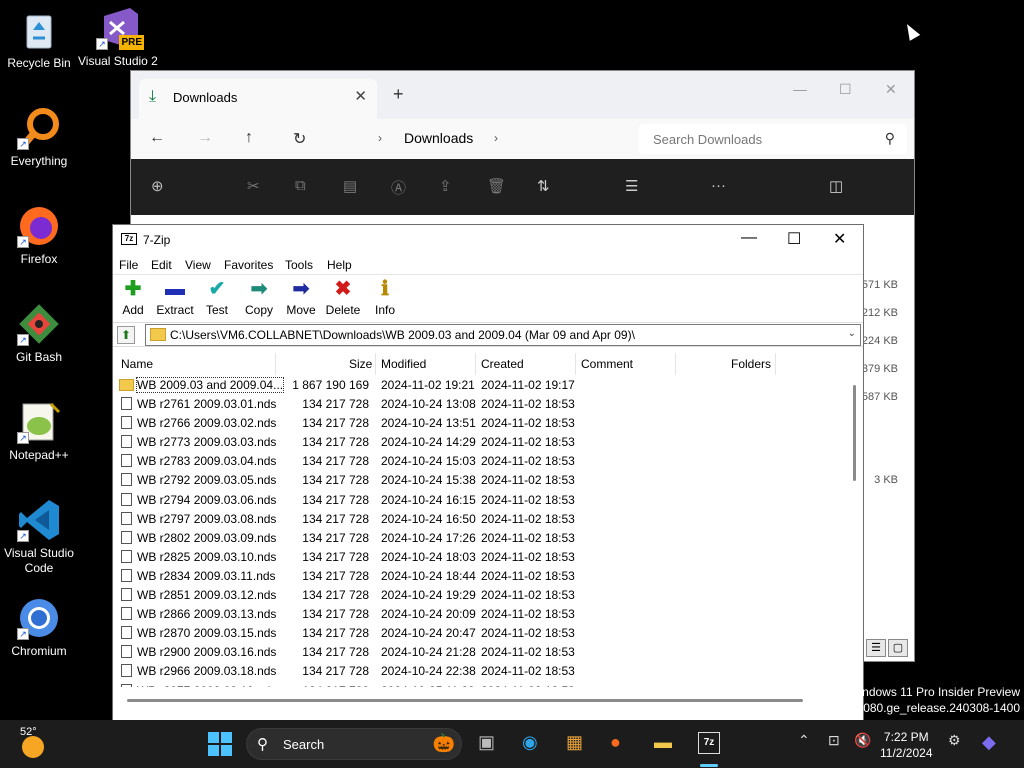  I want to click on extract-button: ▬ Extract, so click(175, 297).